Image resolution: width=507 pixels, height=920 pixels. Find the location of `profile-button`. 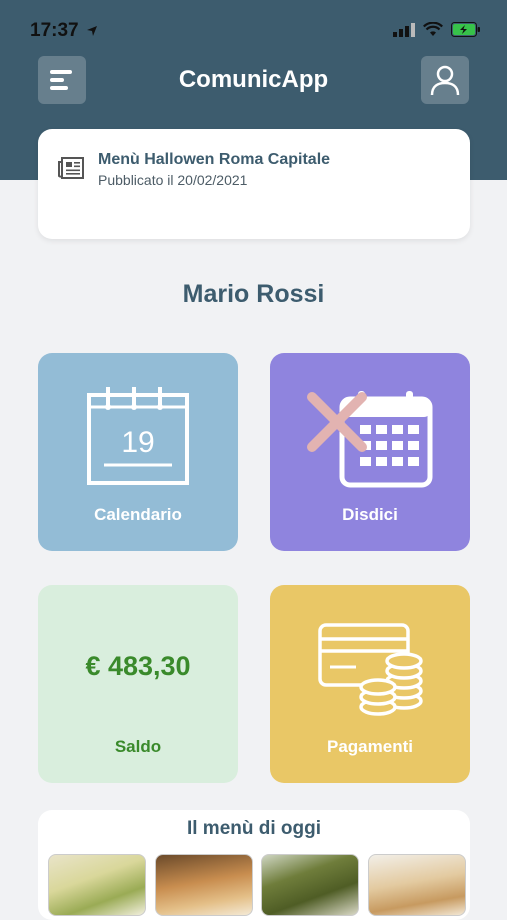

profile-button is located at coordinates (445, 80).